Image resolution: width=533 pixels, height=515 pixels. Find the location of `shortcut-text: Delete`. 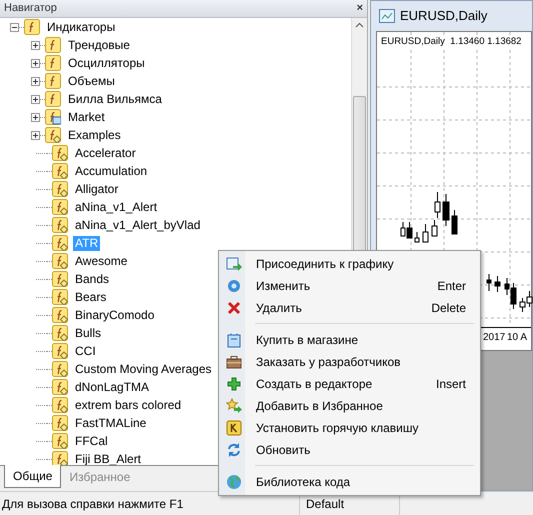

shortcut-text: Delete is located at coordinates (448, 308).